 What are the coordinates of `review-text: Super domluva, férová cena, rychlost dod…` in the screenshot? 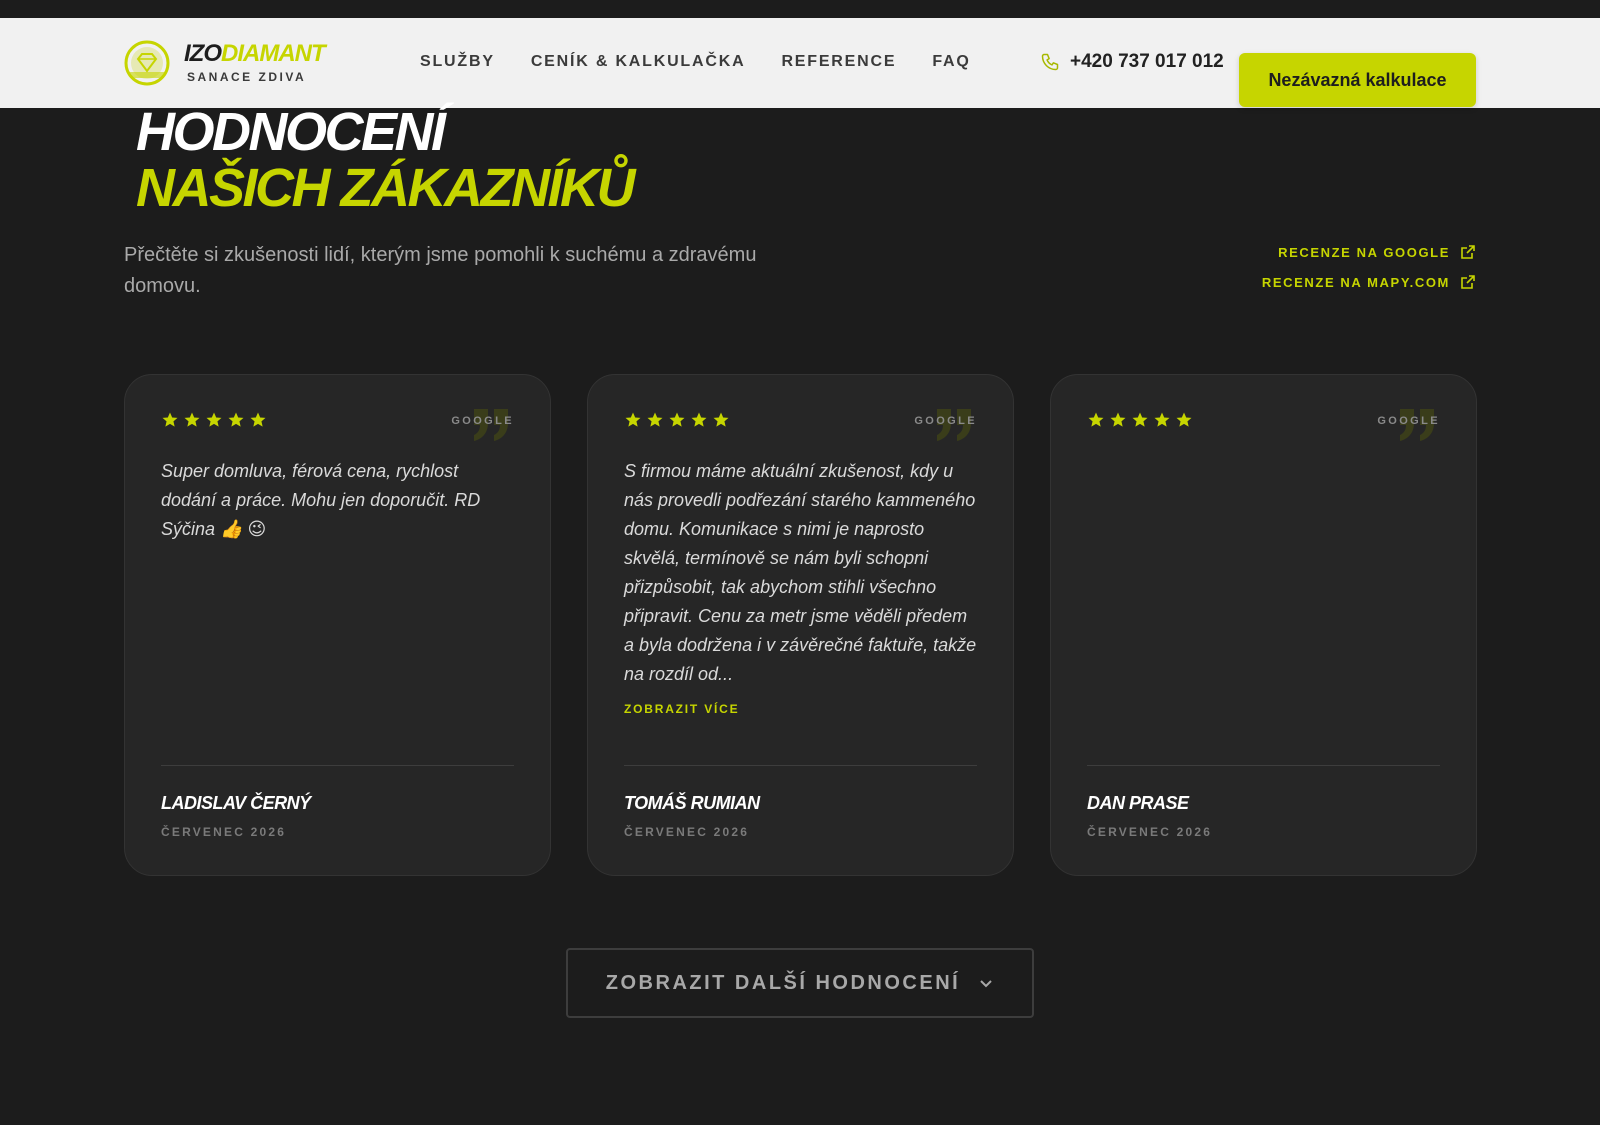 It's located at (321, 500).